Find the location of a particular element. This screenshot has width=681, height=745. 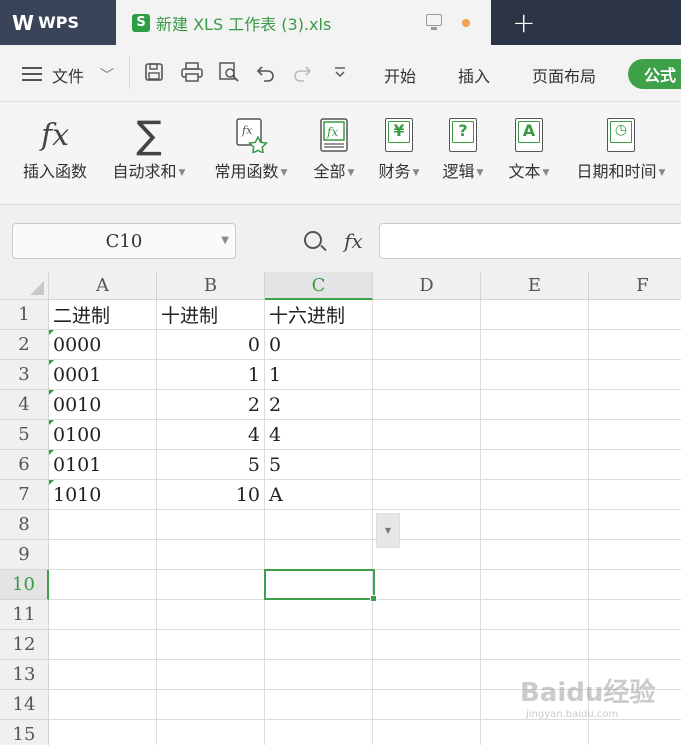

hamburger-menu-icon is located at coordinates (32, 74).